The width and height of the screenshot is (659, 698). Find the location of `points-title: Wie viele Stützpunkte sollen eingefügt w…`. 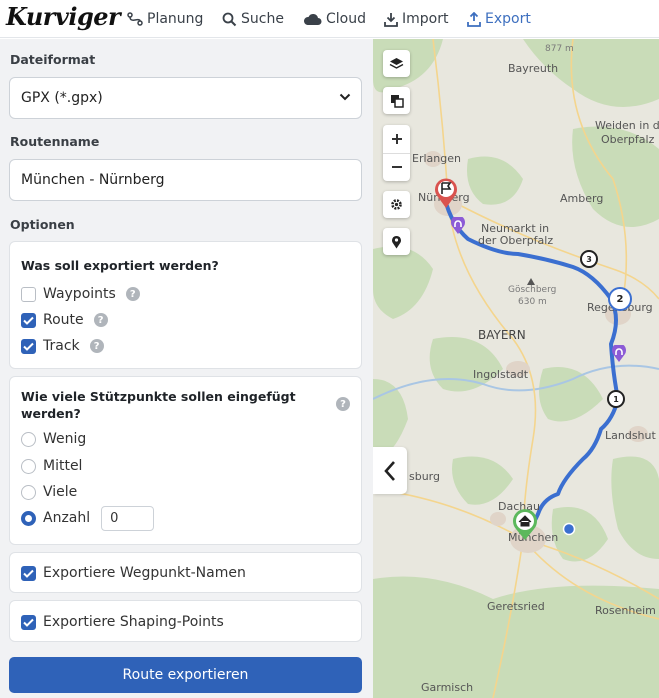

points-title: Wie viele Stützpunkte sollen eingefügt w… is located at coordinates (158, 405).